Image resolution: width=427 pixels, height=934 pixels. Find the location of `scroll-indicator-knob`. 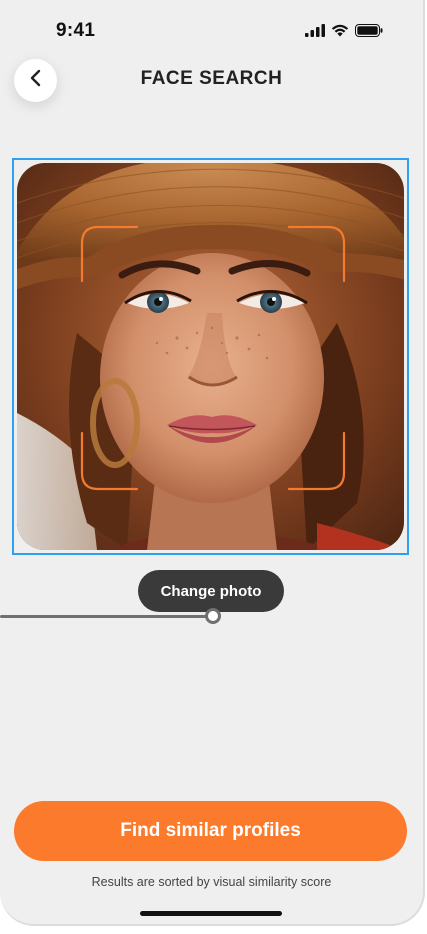

scroll-indicator-knob is located at coordinates (213, 616).